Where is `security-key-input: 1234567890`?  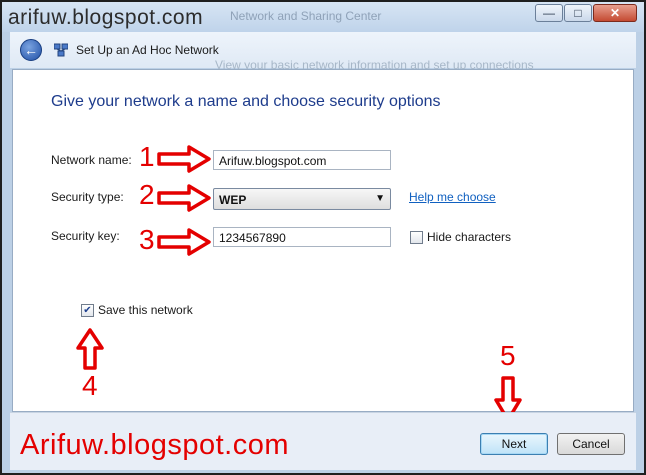 security-key-input: 1234567890 is located at coordinates (302, 237).